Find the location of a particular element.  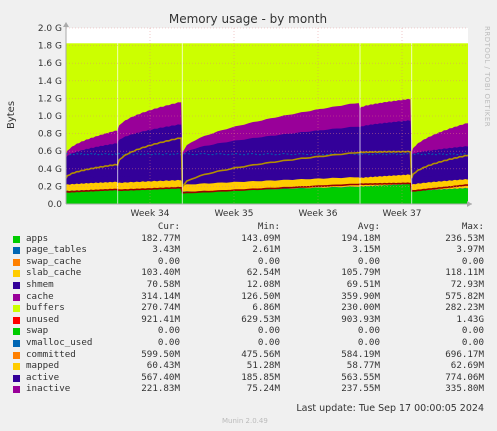

legend-name: vmalloc_used is located at coordinates (59, 342).